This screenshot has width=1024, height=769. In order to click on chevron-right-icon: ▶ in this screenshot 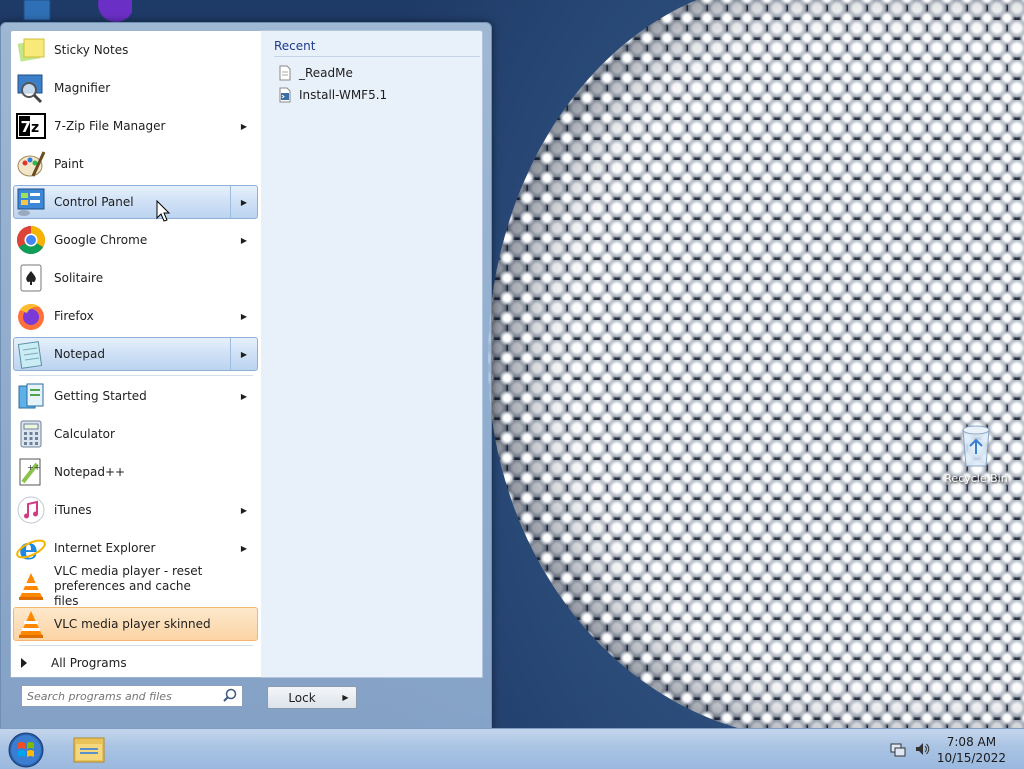, I will do `click(345, 697)`.